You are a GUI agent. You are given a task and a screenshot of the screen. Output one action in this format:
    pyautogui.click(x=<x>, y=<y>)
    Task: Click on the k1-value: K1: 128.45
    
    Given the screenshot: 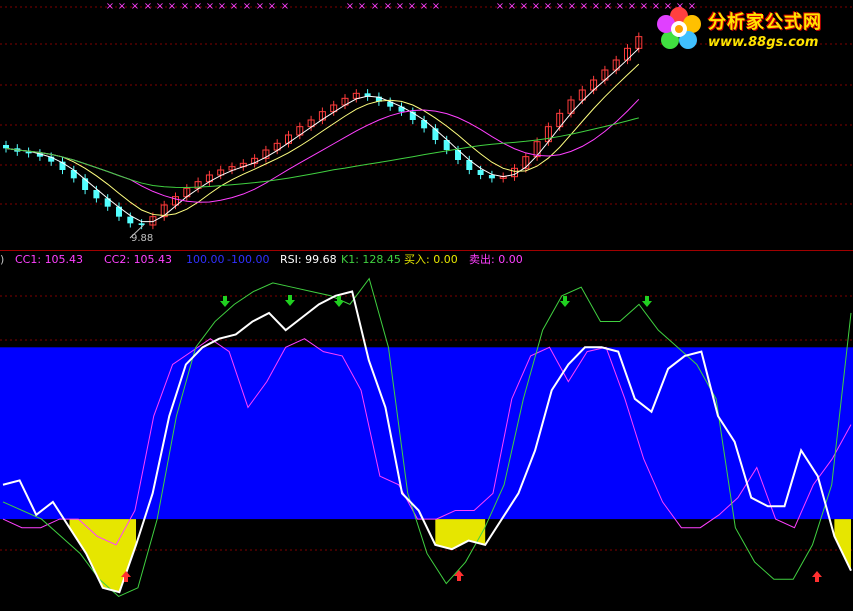 What is the action you would take?
    pyautogui.click(x=371, y=259)
    